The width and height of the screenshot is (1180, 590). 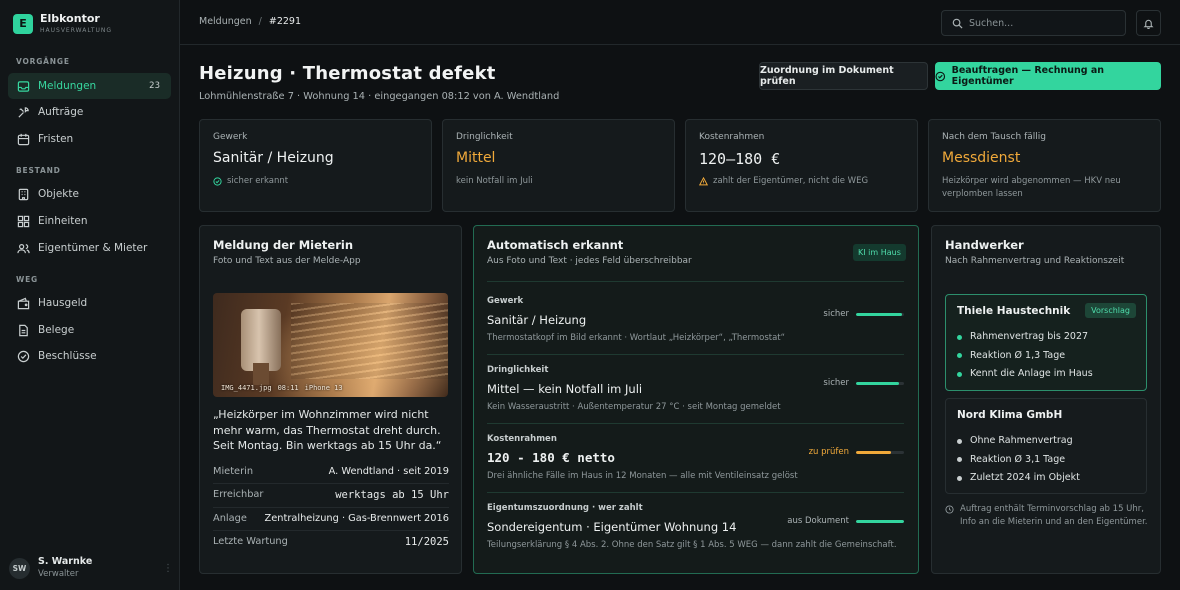 What do you see at coordinates (318, 181) in the screenshot?
I see `stat-note: sicher erkannt` at bounding box center [318, 181].